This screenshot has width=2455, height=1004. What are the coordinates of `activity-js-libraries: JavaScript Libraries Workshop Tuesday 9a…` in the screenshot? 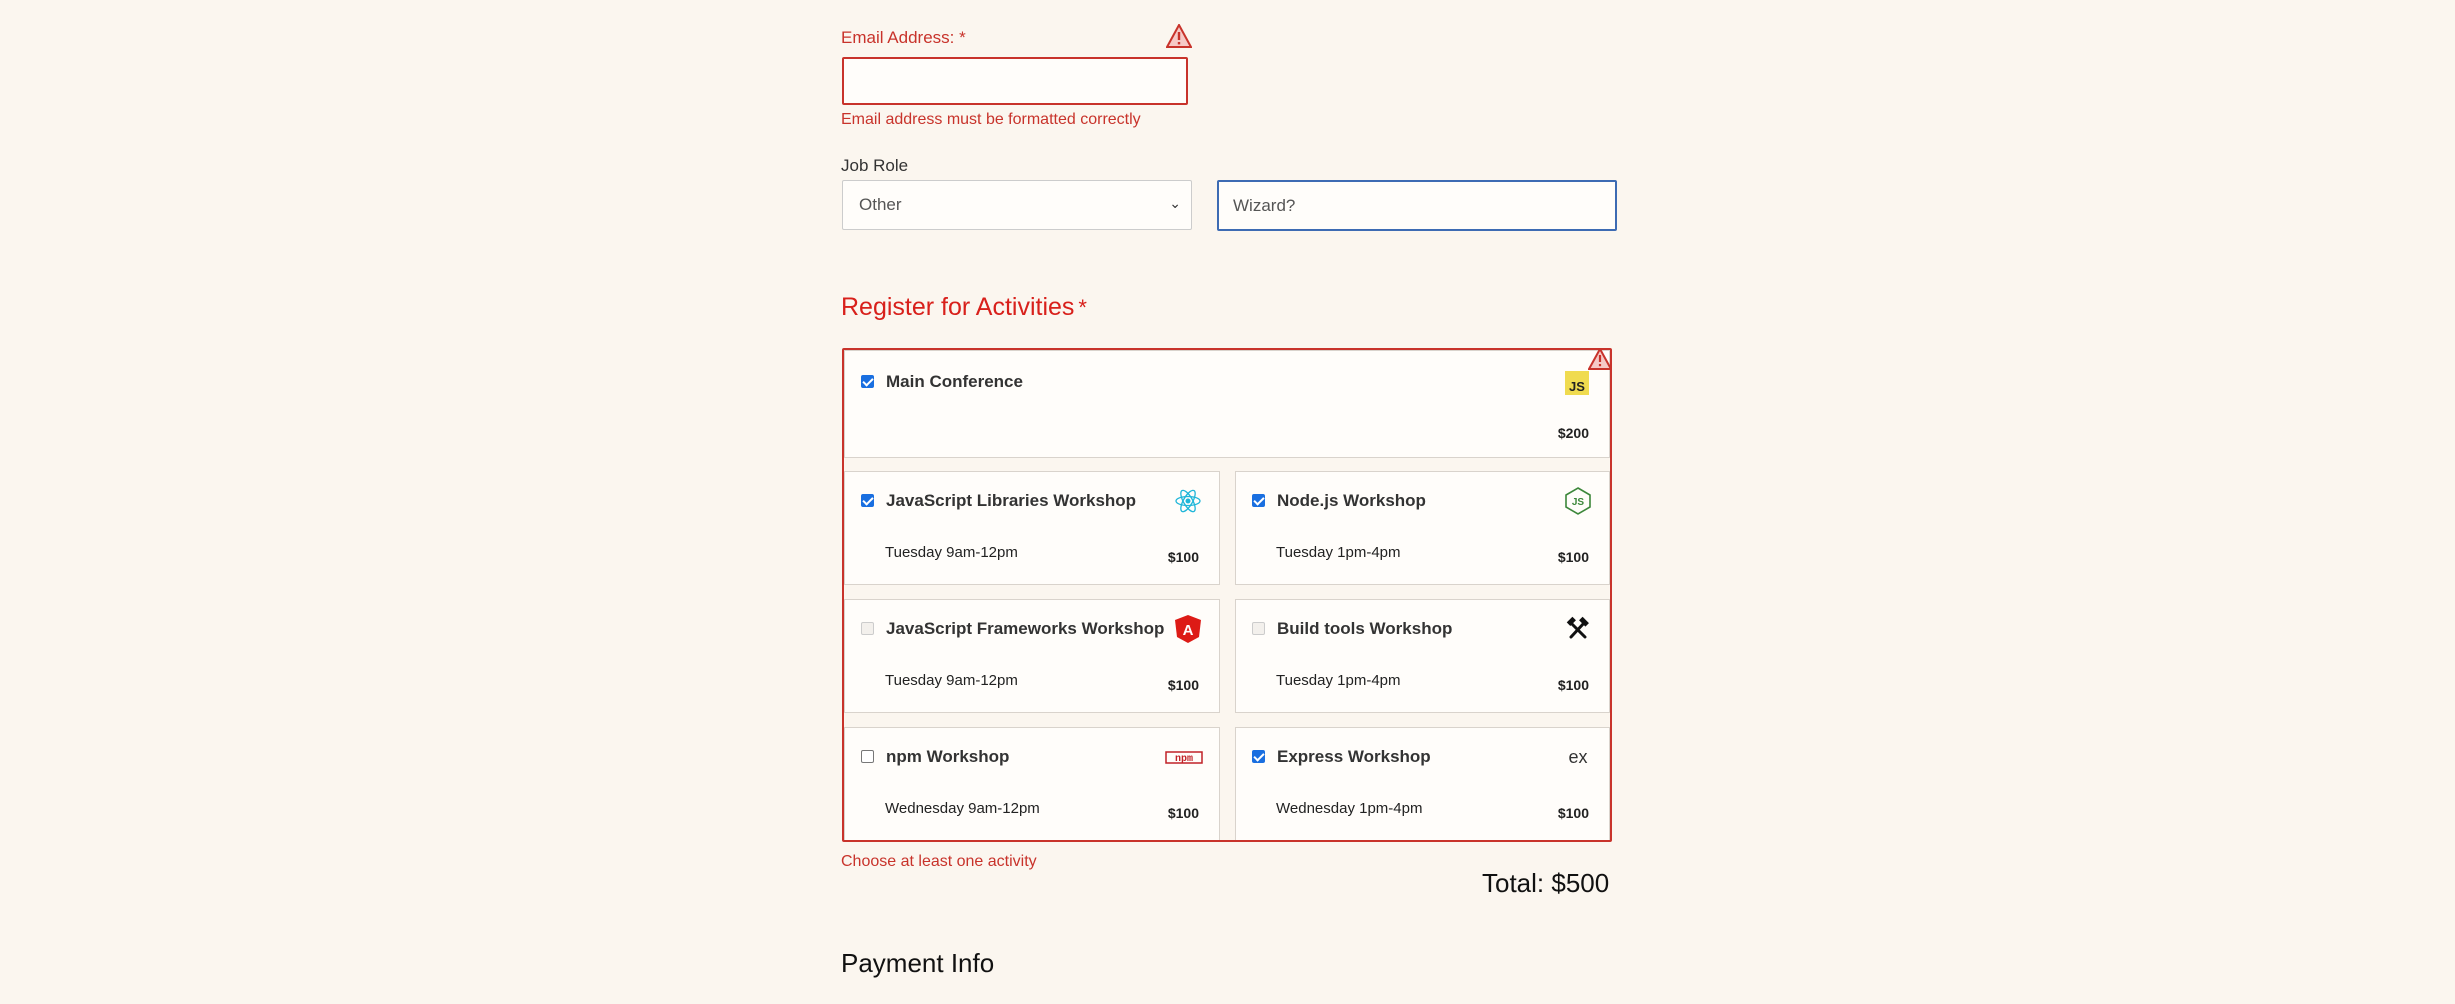 It's located at (1032, 528).